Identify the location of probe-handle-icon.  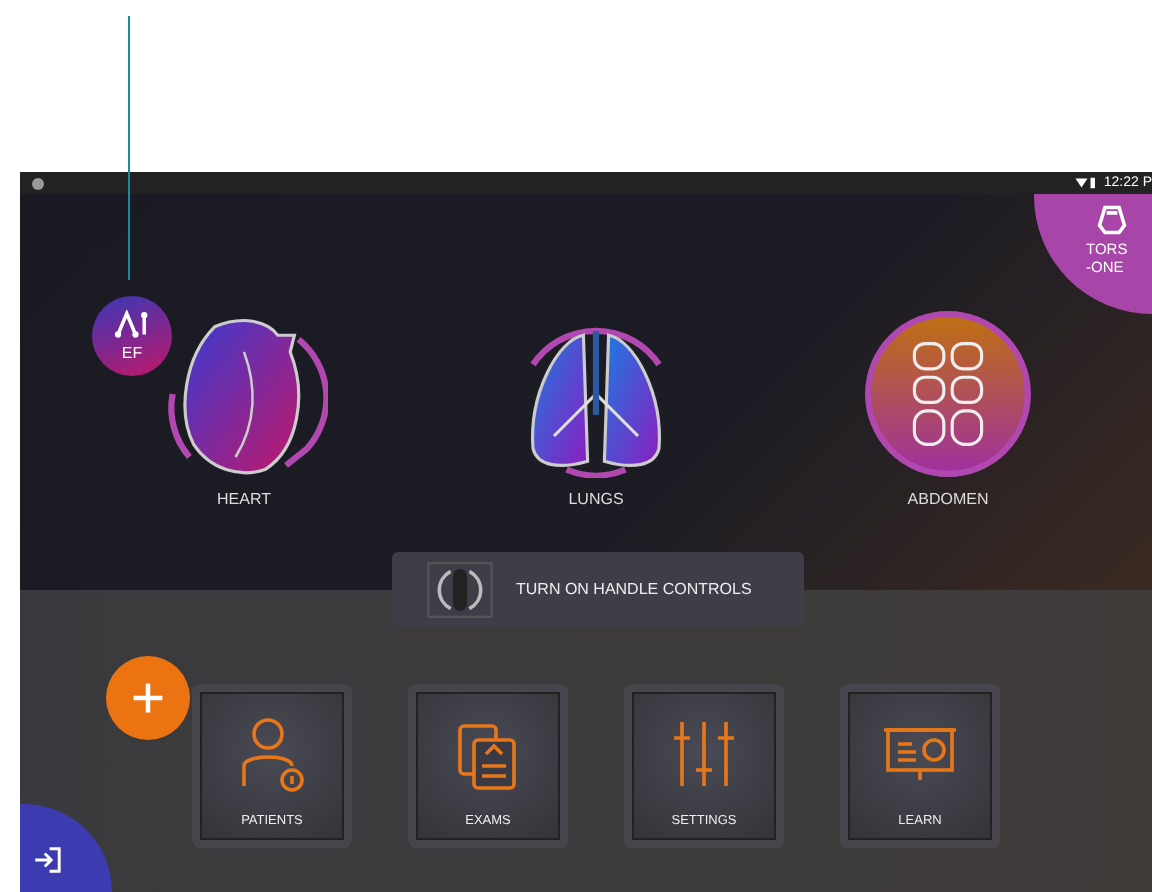
(460, 589).